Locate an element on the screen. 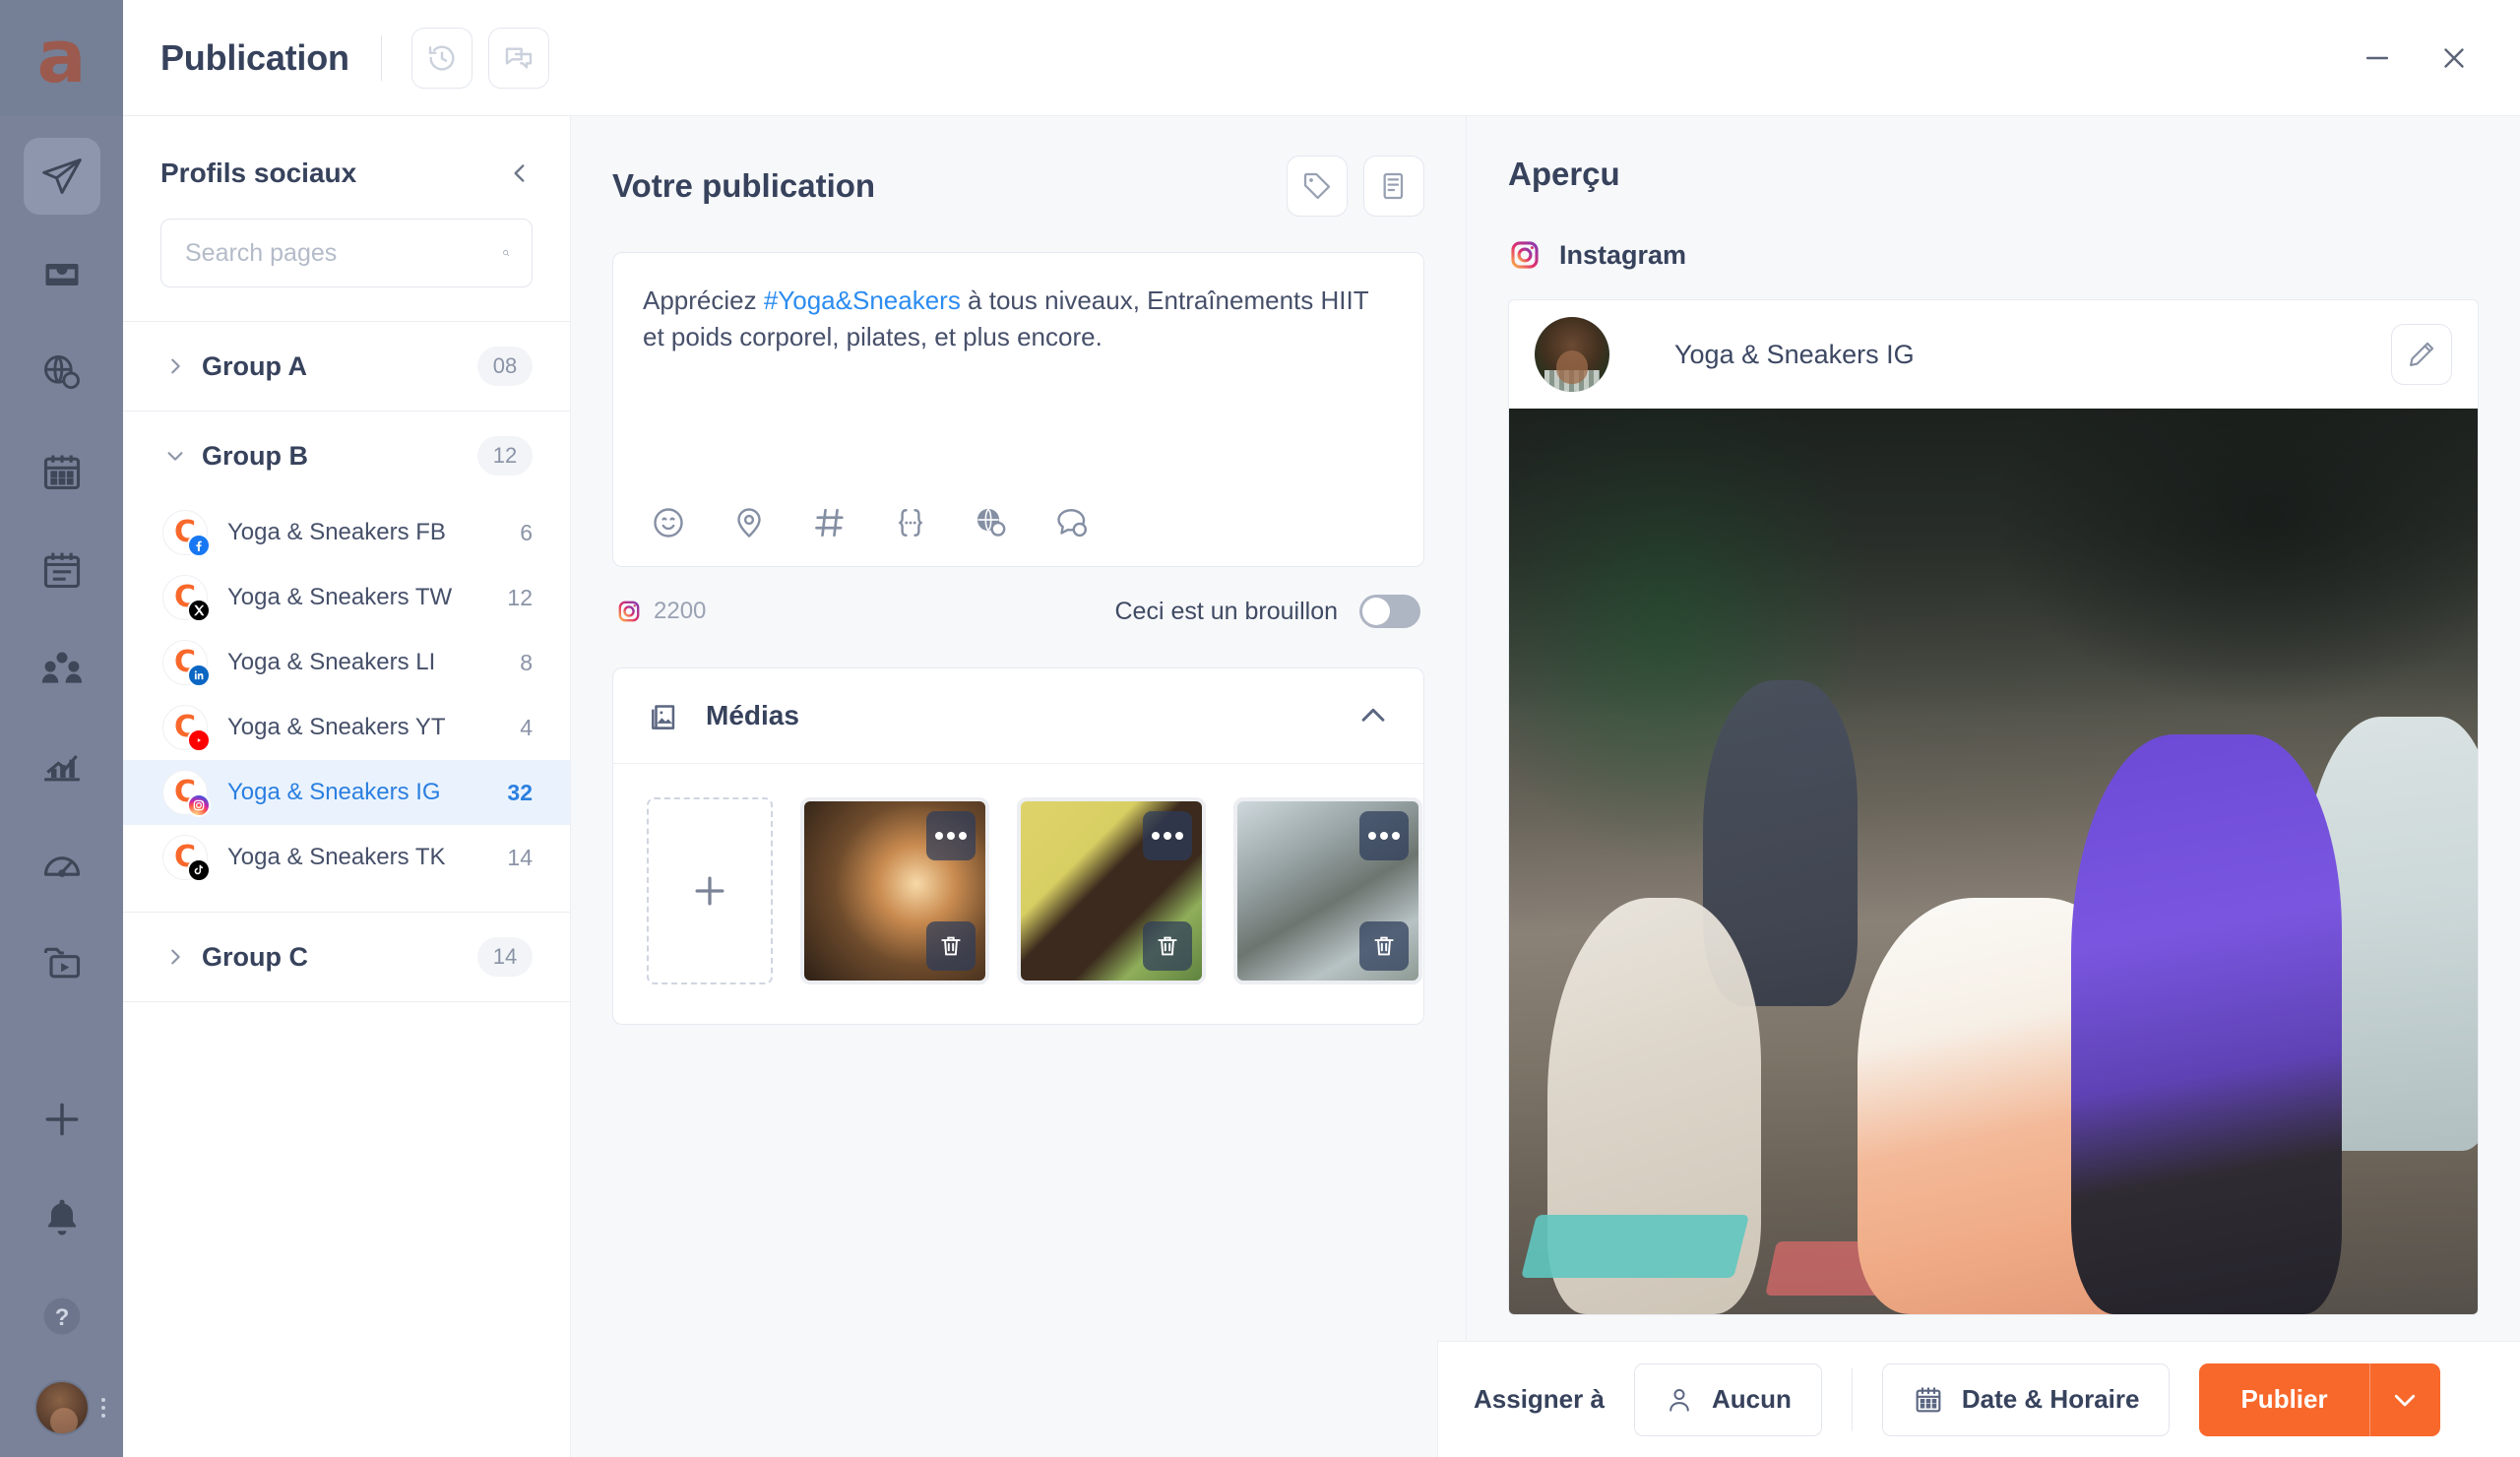 The height and width of the screenshot is (1457, 2520). sidebar-group-c: Group C 14 is located at coordinates (346, 957).